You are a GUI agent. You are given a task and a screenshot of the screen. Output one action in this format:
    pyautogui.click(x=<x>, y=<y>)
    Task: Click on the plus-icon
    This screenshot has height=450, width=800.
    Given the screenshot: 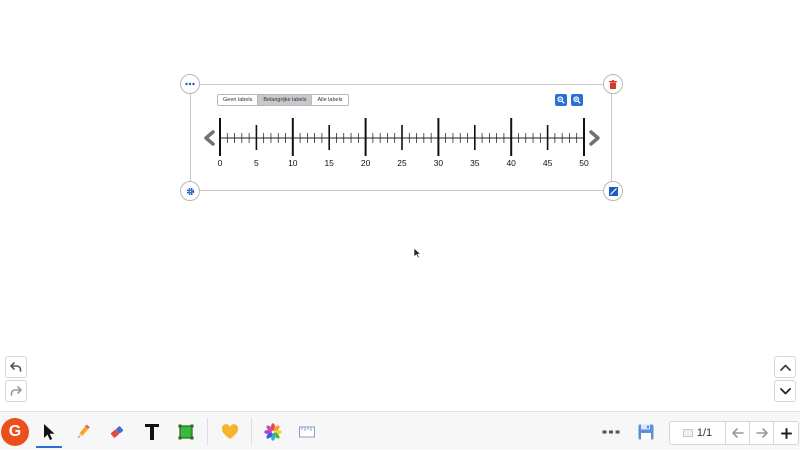 What is the action you would take?
    pyautogui.click(x=786, y=433)
    